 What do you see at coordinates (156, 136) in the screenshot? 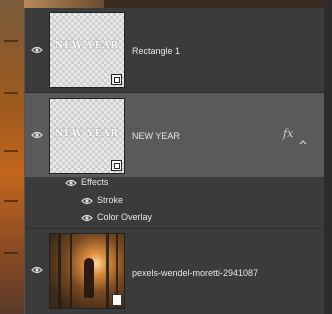
I see `layer-name: NEW YEAR` at bounding box center [156, 136].